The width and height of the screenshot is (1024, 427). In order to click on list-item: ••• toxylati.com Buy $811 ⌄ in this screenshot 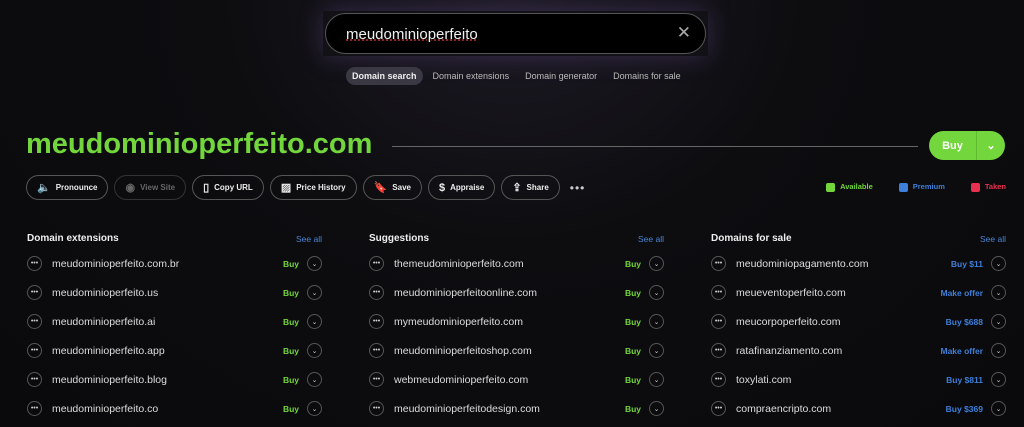, I will do `click(858, 379)`.